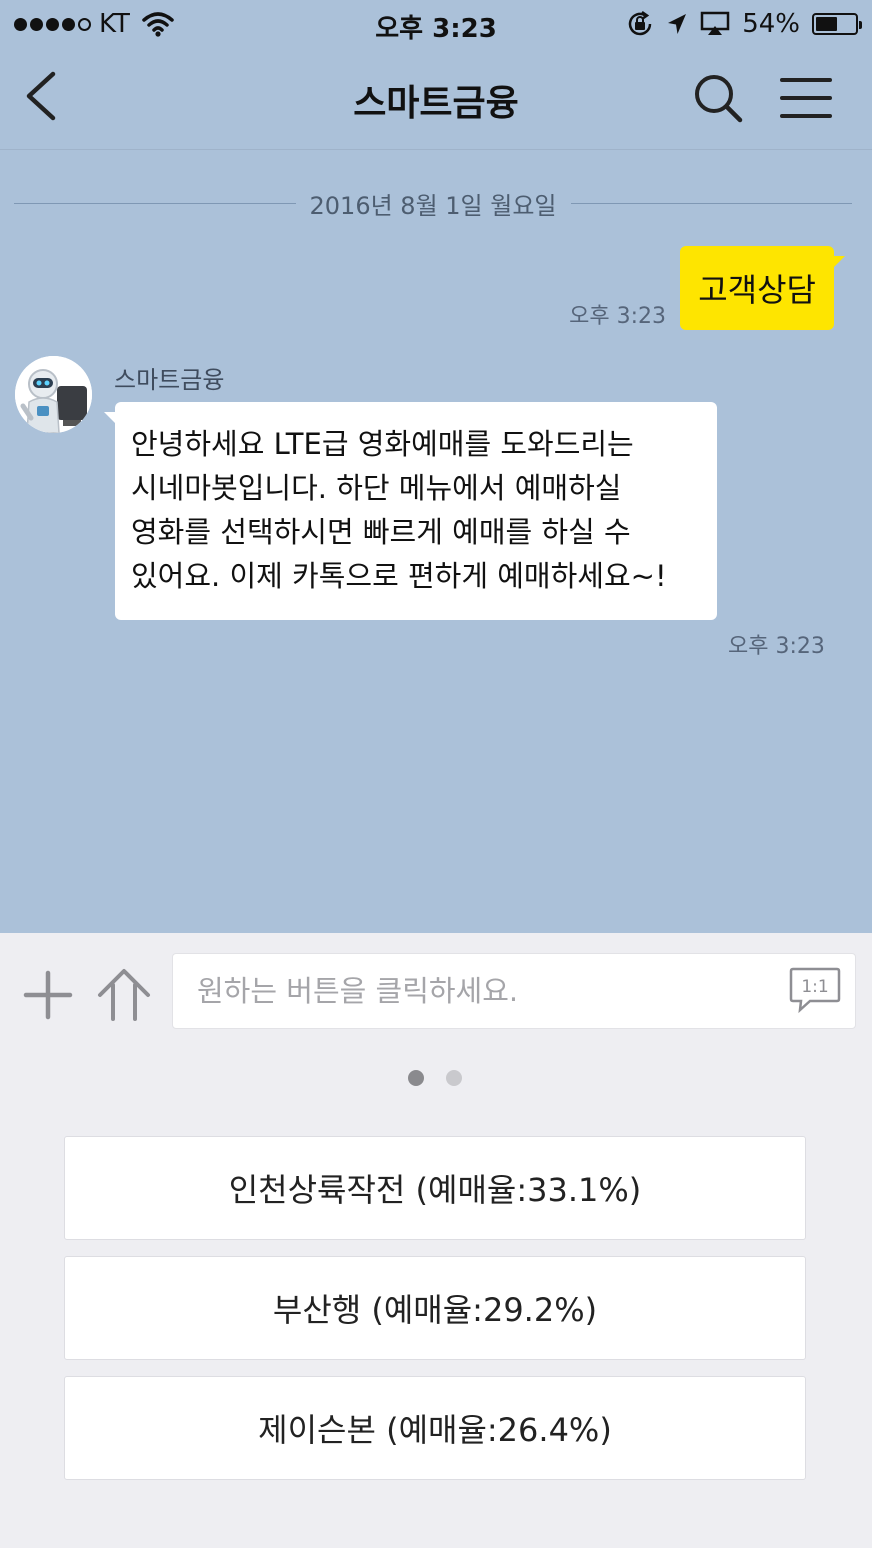 This screenshot has height=1548, width=872. I want to click on one-to-one-chat-icon: 1:1, so click(815, 990).